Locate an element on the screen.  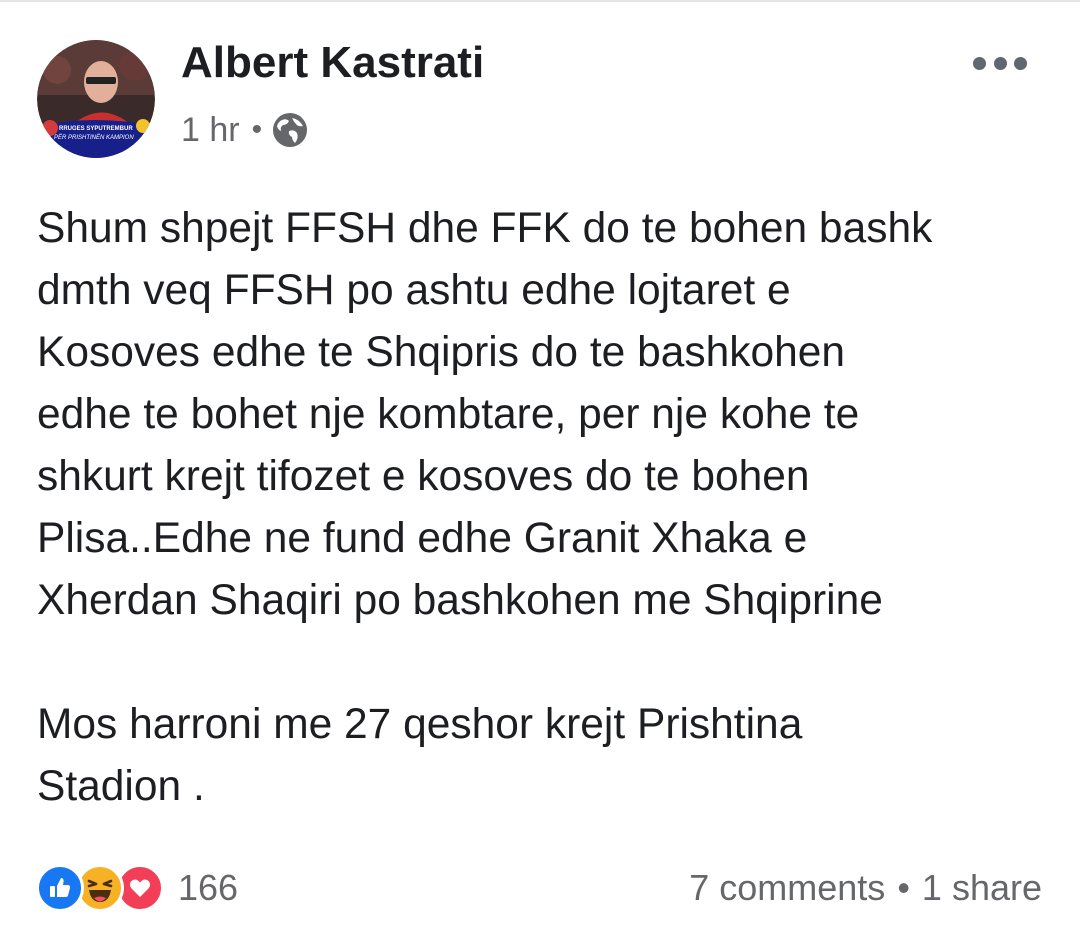
post-time: 1 hr is located at coordinates (210, 130).